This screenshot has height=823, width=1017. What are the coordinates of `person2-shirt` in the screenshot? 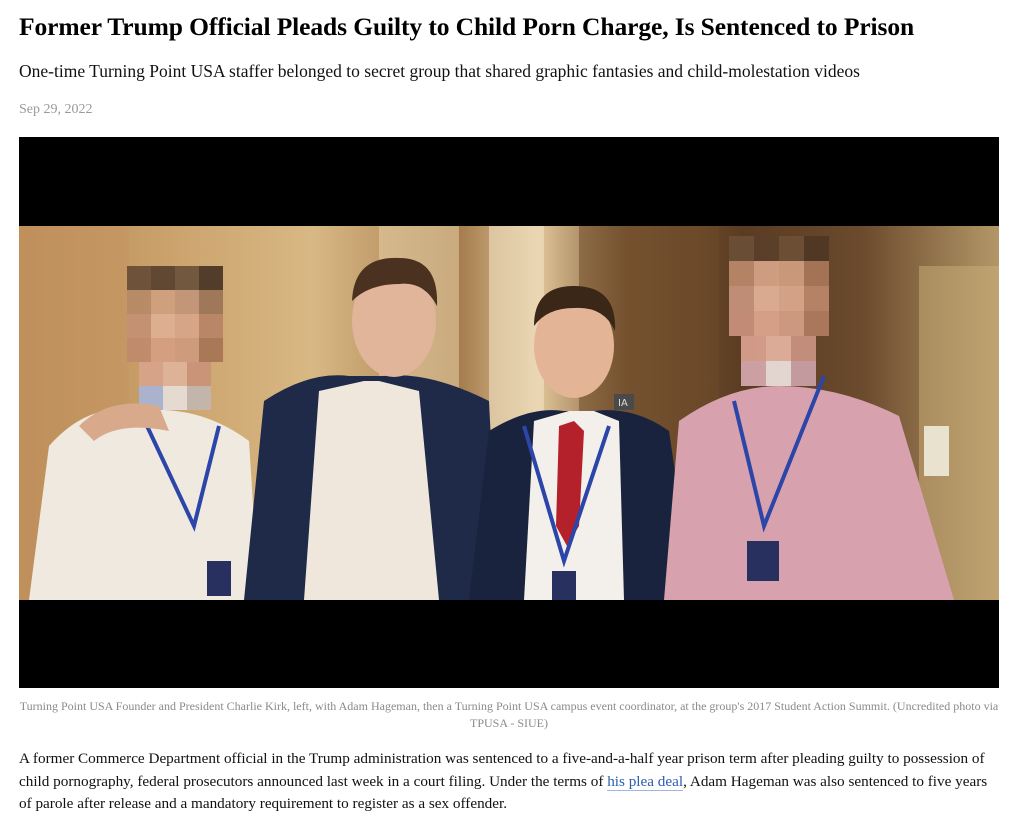 It's located at (371, 490).